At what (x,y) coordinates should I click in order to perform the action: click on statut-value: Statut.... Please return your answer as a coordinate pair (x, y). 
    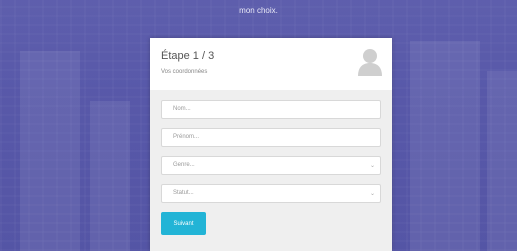
    Looking at the image, I should click on (183, 193).